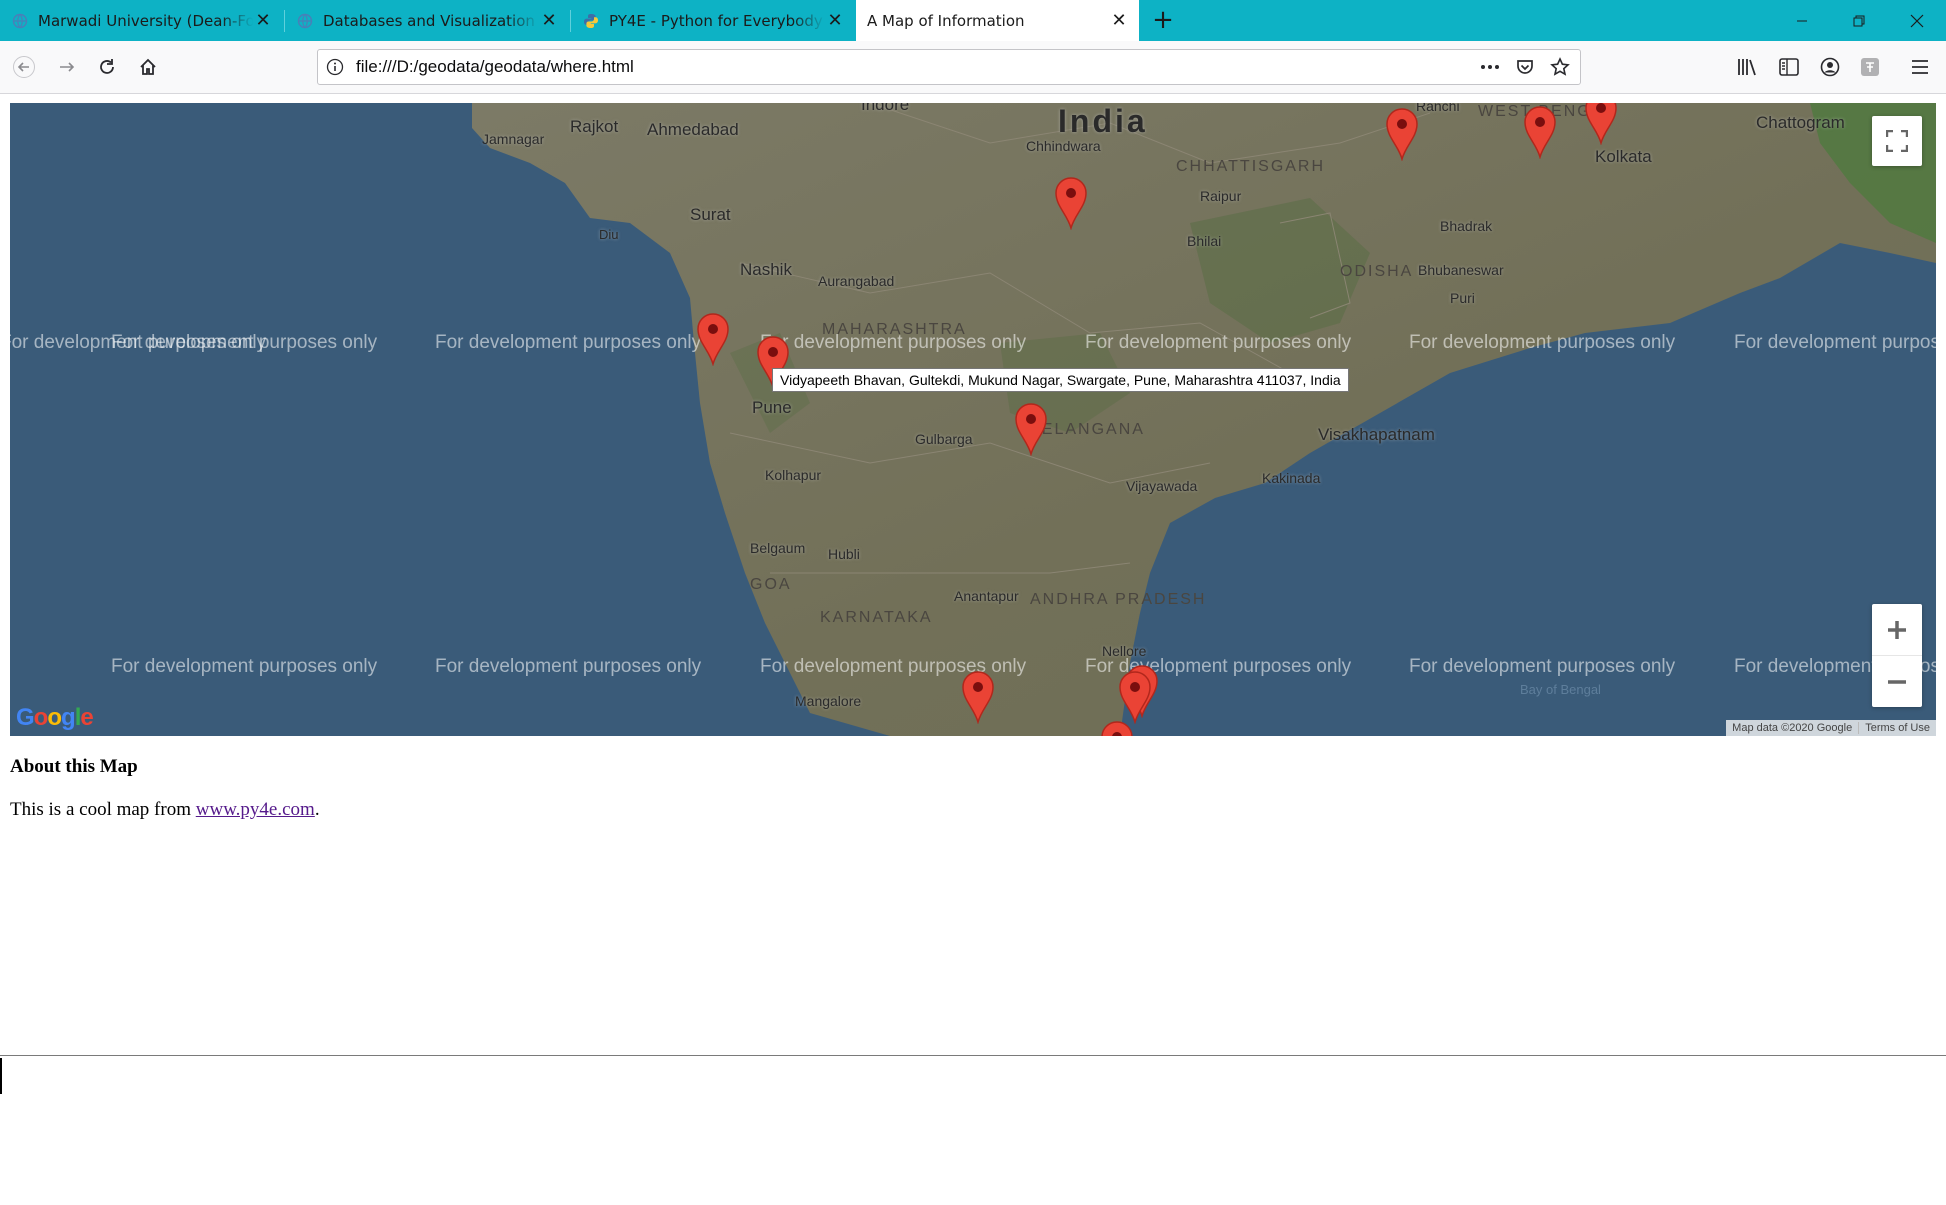  I want to click on city-label: Pune, so click(772, 407).